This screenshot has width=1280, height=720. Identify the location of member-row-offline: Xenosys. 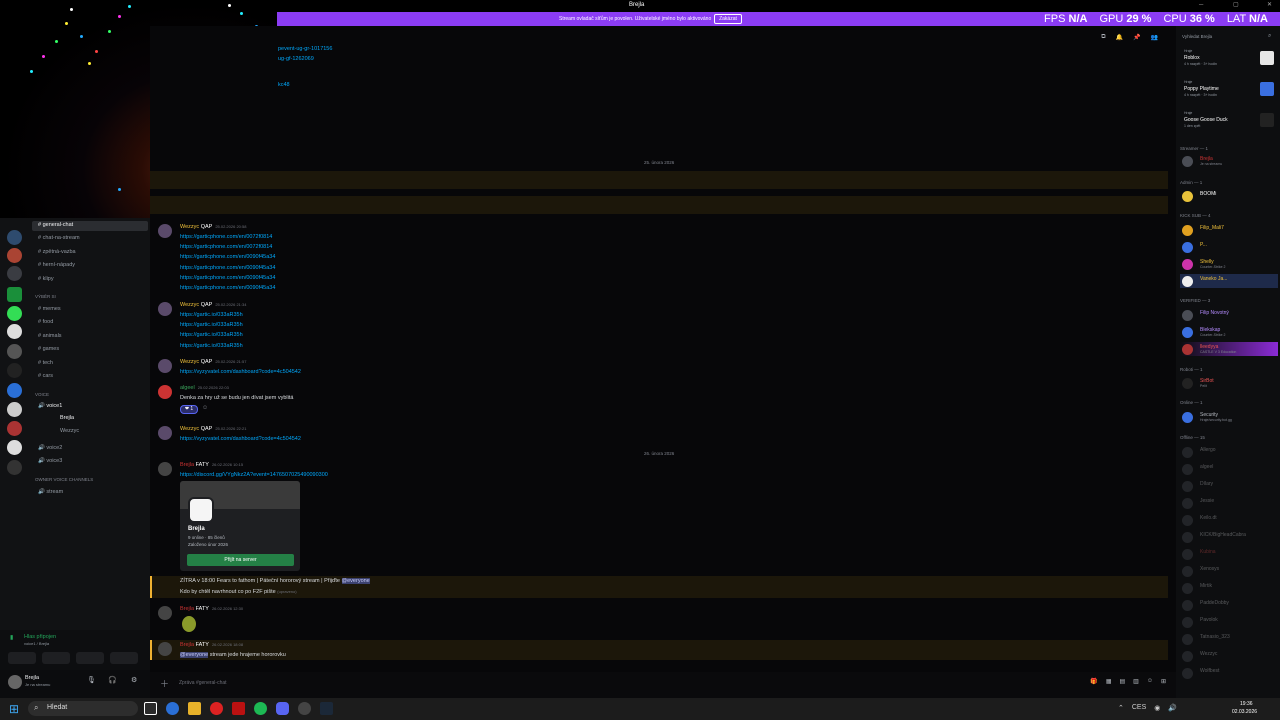
(1229, 571).